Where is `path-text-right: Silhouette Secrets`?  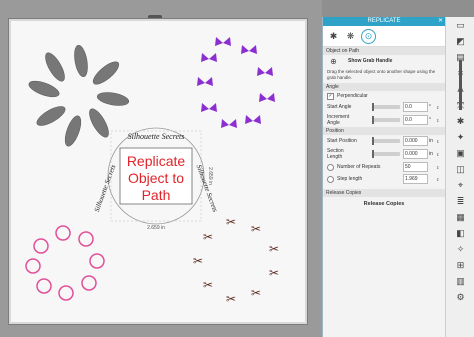
path-text-right: Silhouette Secrets is located at coordinates (207, 189).